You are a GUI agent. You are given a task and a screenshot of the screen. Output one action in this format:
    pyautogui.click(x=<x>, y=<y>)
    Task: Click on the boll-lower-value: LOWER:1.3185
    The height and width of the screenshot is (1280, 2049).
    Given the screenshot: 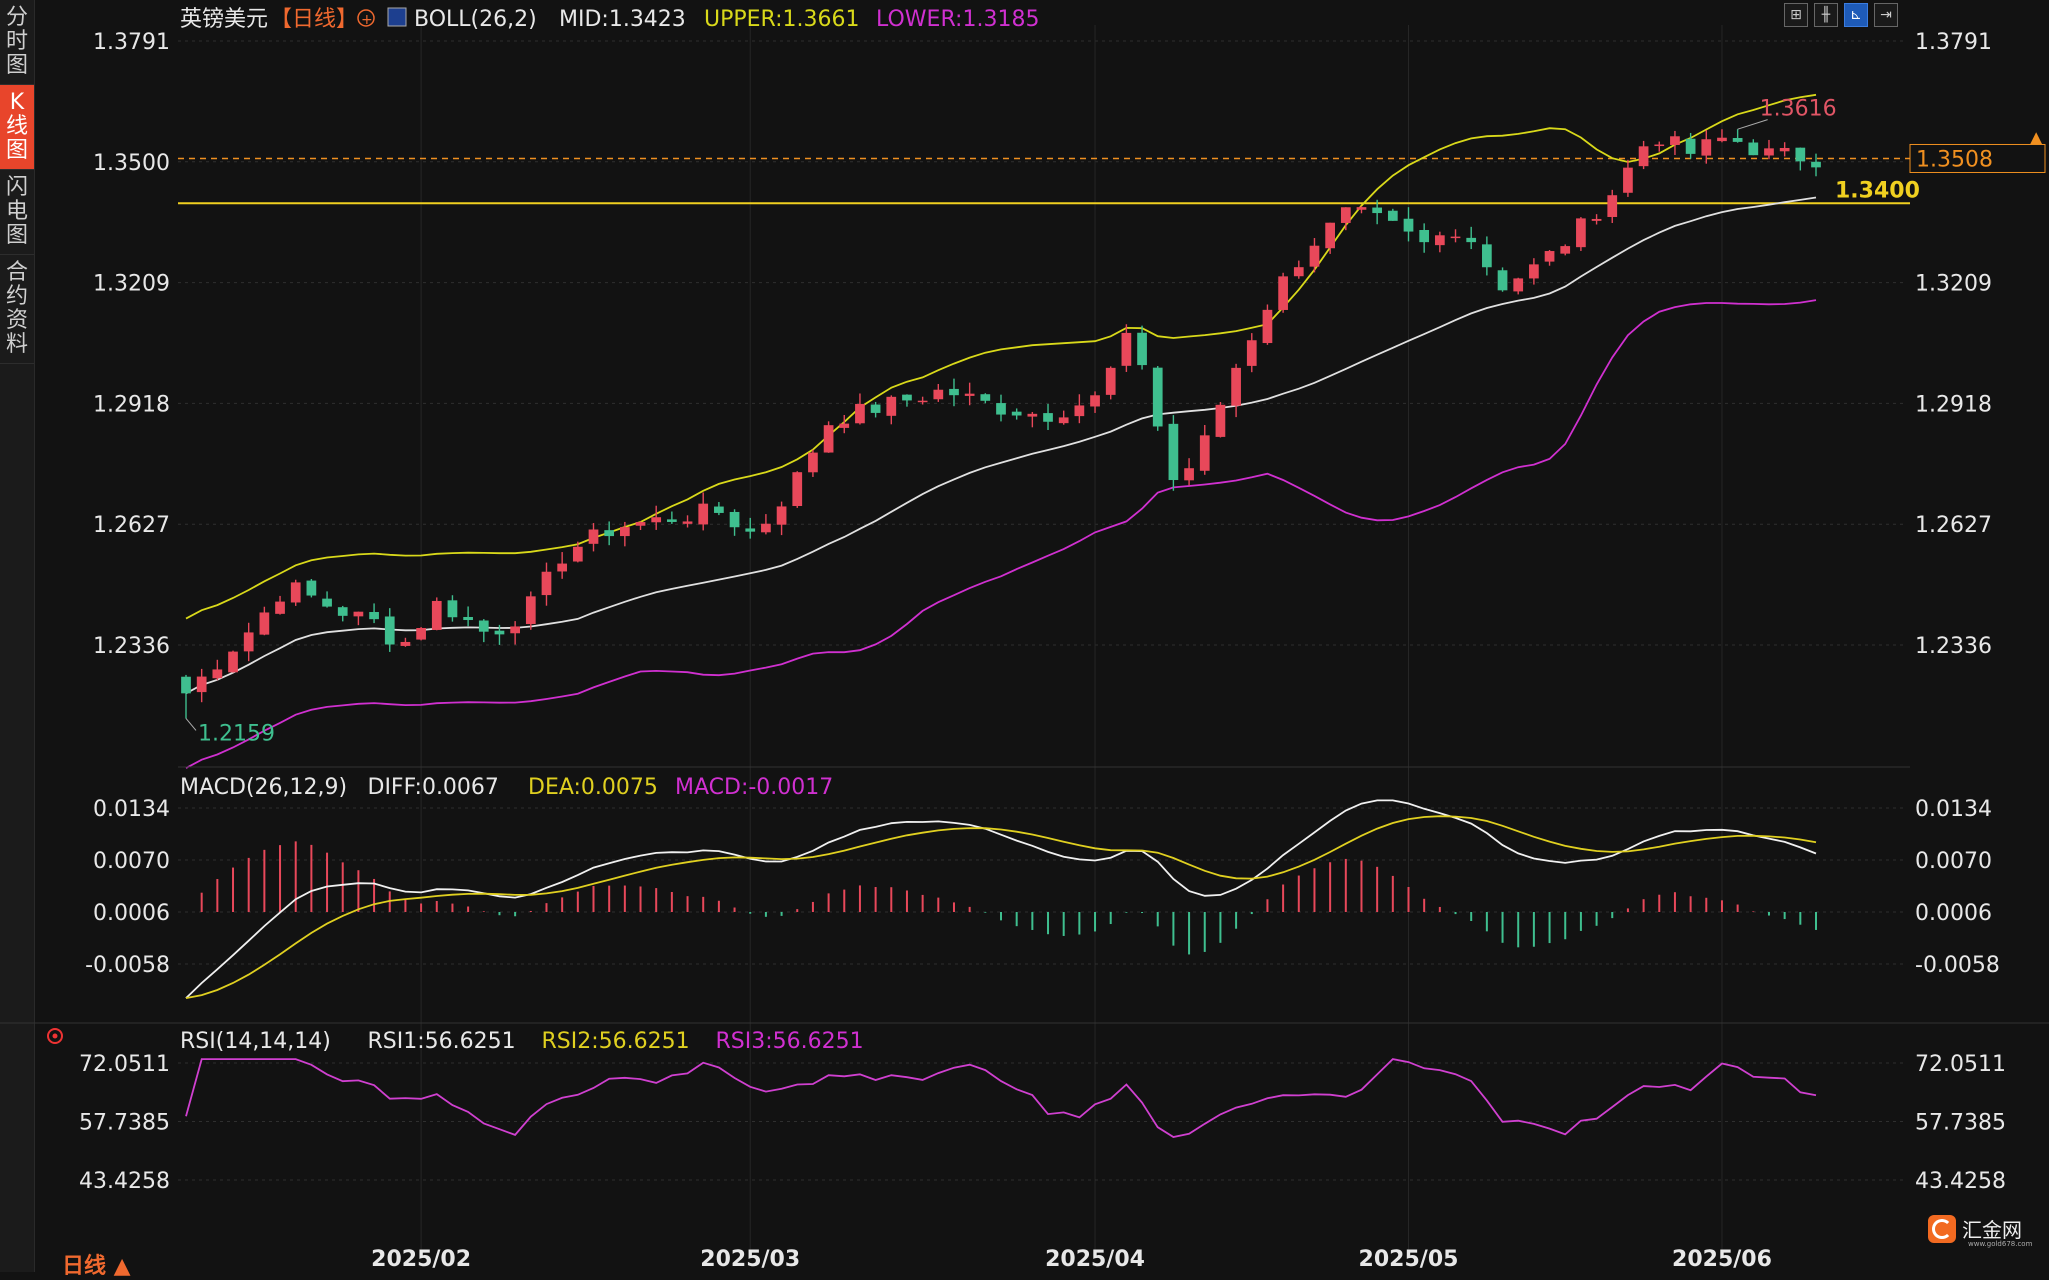 What is the action you would take?
    pyautogui.click(x=957, y=19)
    